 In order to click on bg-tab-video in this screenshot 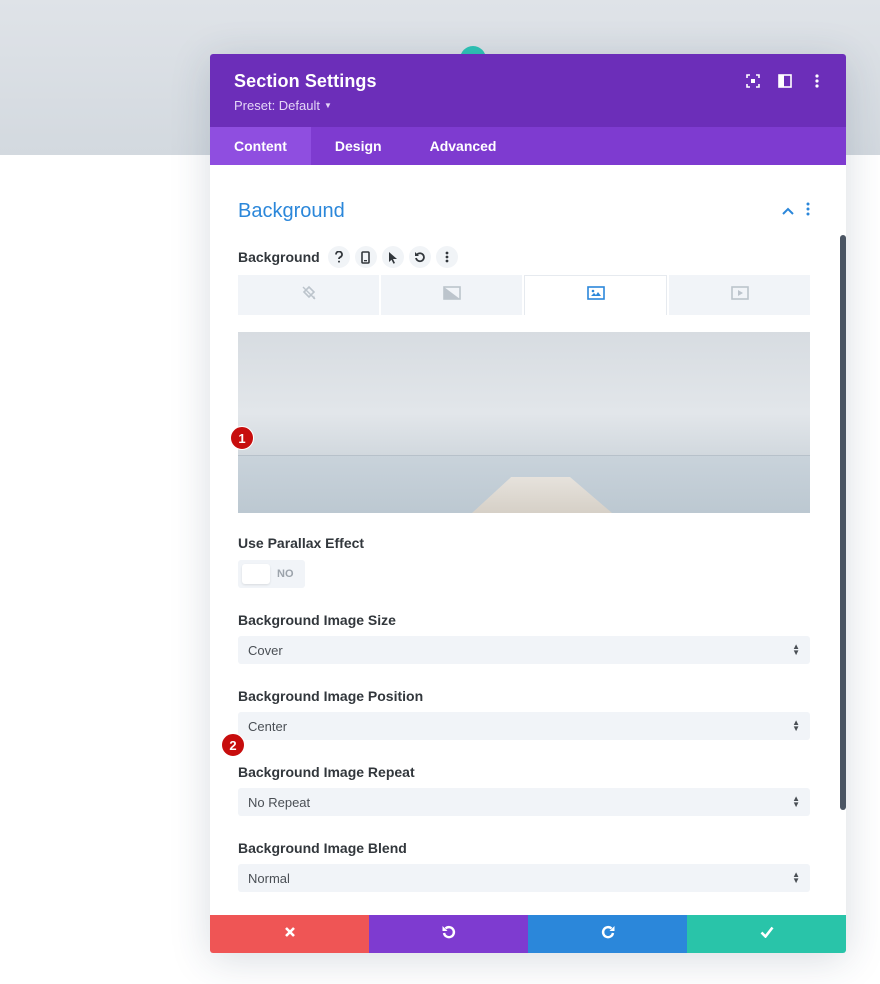, I will do `click(739, 295)`.